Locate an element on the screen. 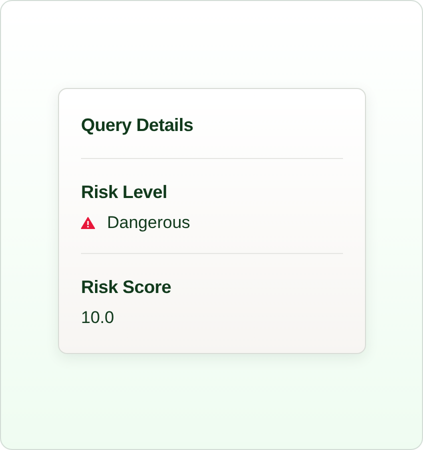 The image size is (423, 450). field-label: Risk Score is located at coordinates (126, 287).